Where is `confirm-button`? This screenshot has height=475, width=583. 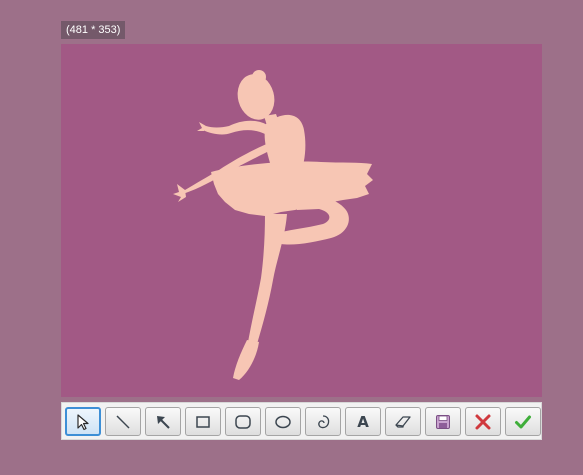 confirm-button is located at coordinates (523, 421).